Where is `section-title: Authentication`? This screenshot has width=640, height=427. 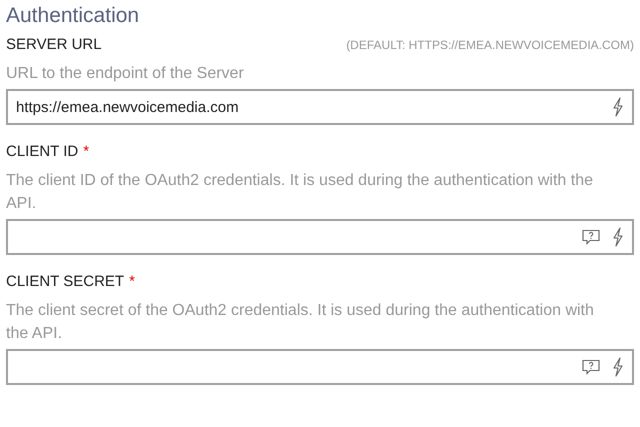 section-title: Authentication is located at coordinates (73, 16).